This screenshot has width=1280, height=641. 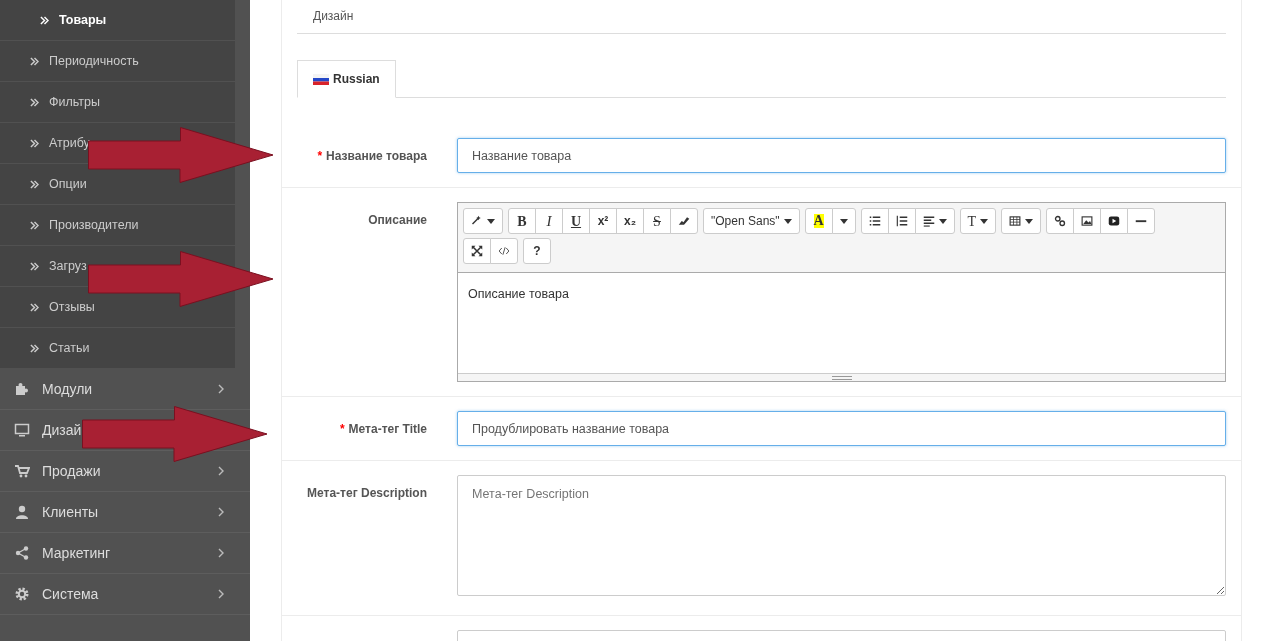 What do you see at coordinates (68, 184) in the screenshot?
I see `sidebar-subitem: Опции` at bounding box center [68, 184].